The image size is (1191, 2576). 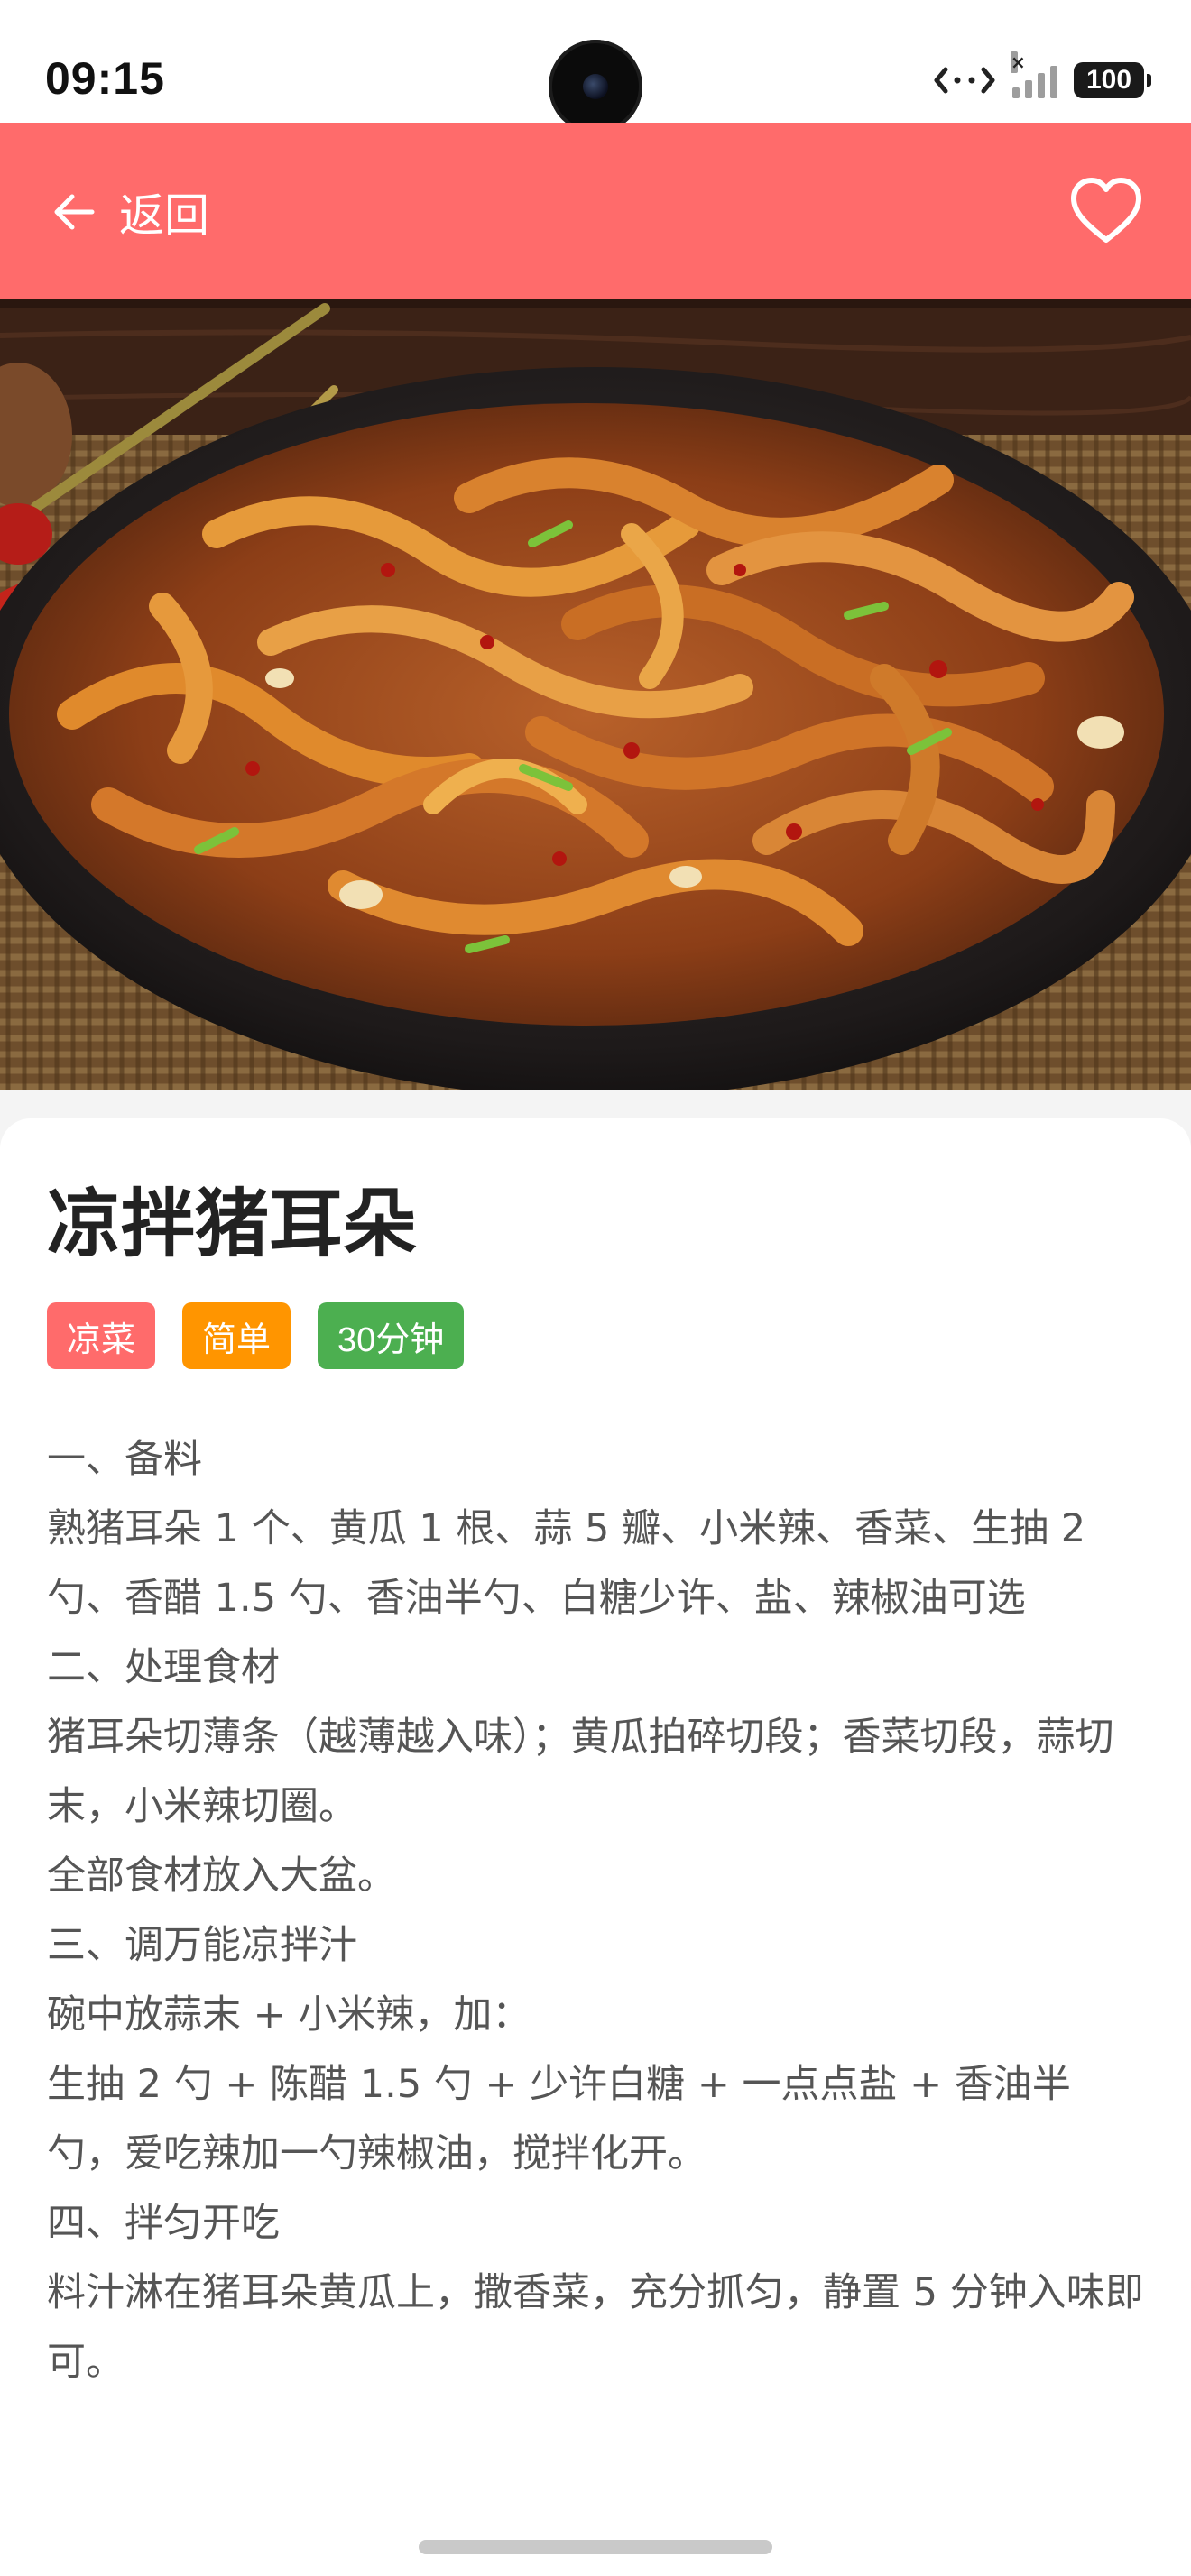 What do you see at coordinates (163, 2223) in the screenshot?
I see `section-heading-mix: 四、拌匀开吃` at bounding box center [163, 2223].